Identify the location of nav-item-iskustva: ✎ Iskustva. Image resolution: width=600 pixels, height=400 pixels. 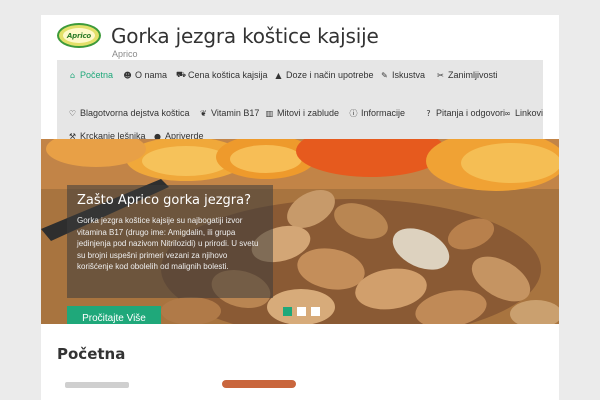
(402, 75).